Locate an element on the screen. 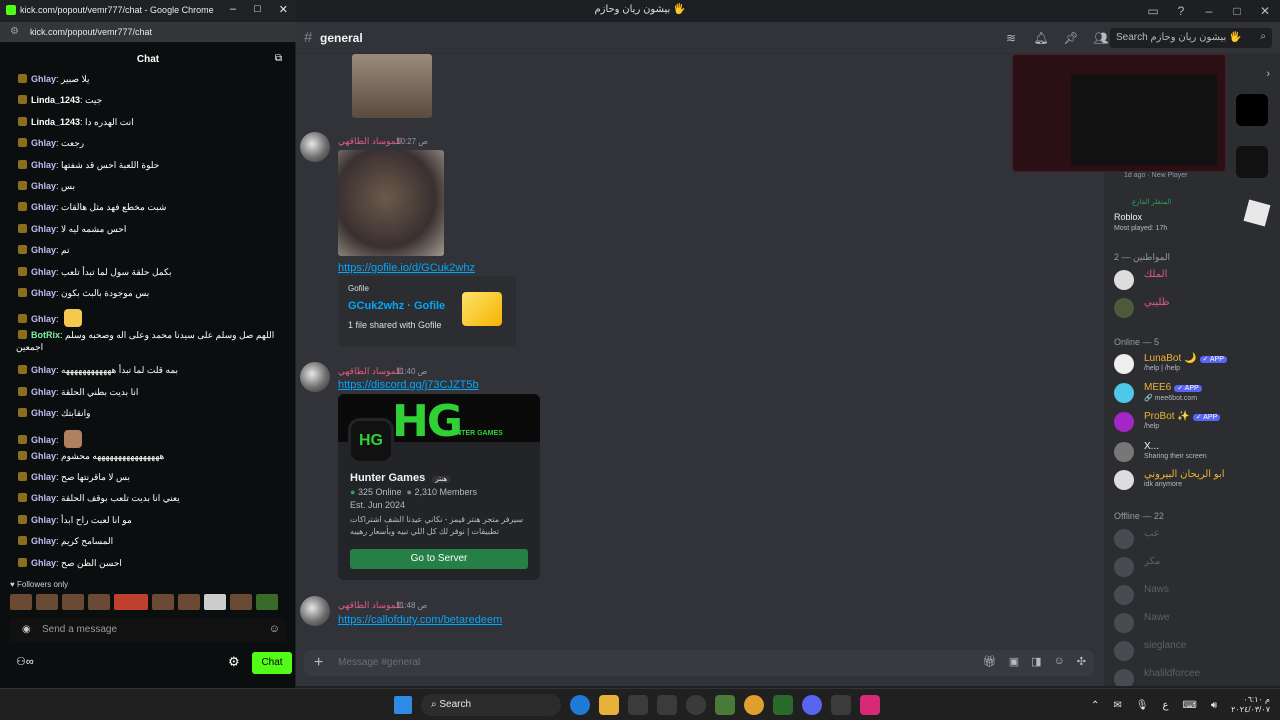 The image size is (1280, 720). members-icon: 👥︎ is located at coordinates (1101, 38).